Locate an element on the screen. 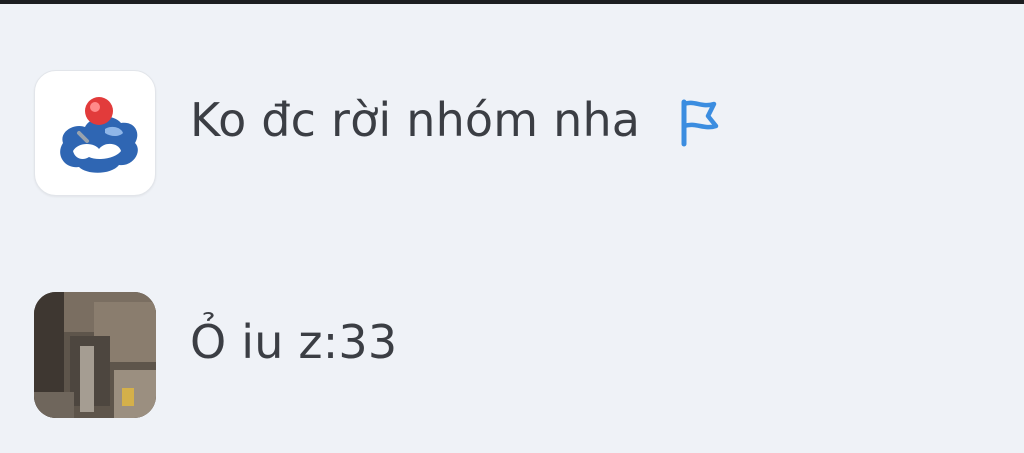 This screenshot has height=453, width=1024. flag-icon is located at coordinates (700, 123).